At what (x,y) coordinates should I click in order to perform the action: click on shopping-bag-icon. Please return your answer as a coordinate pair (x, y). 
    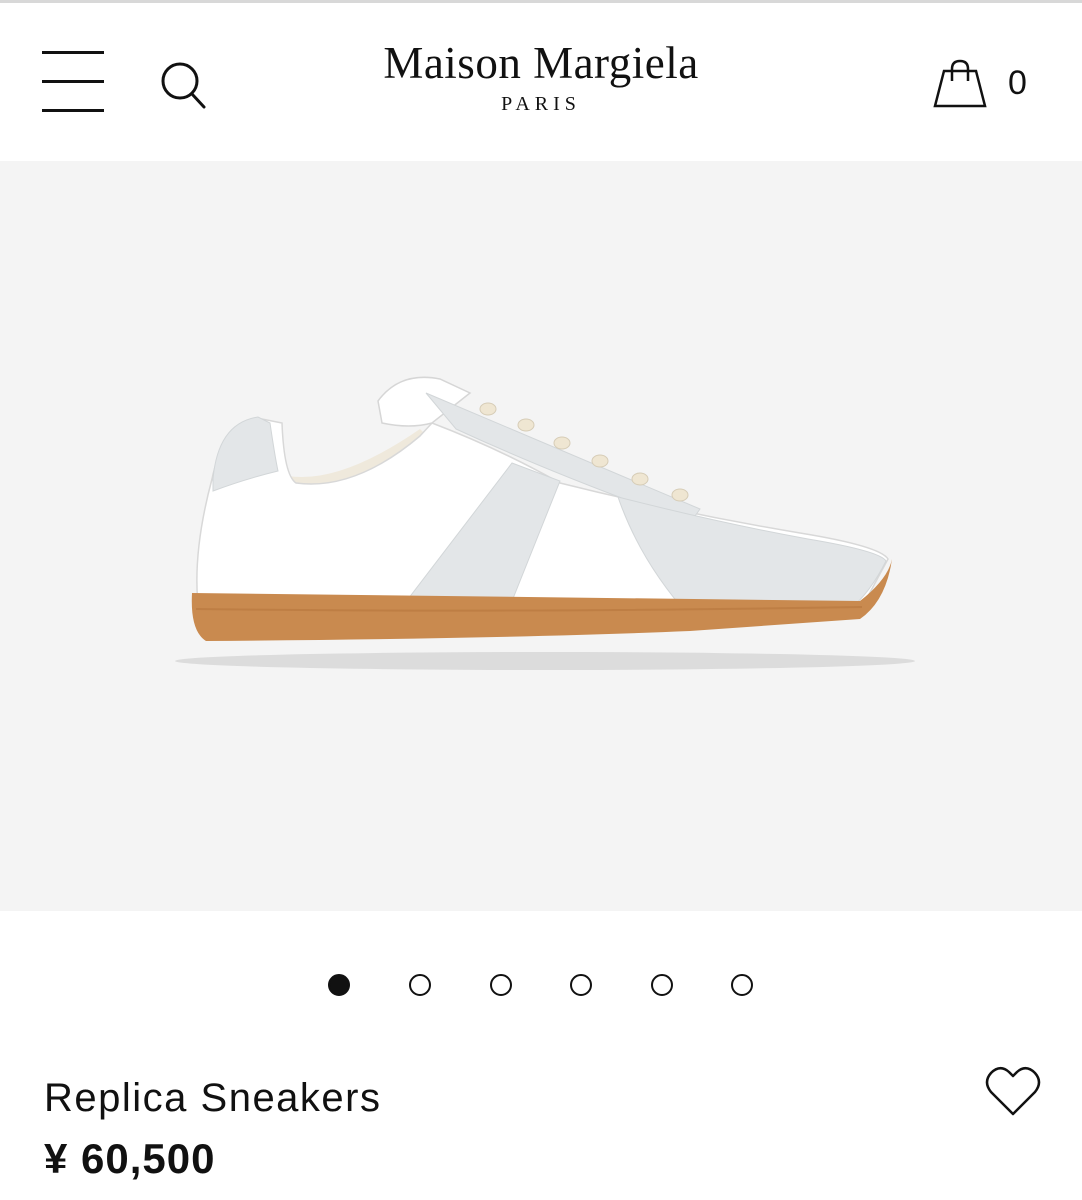
    Looking at the image, I should click on (960, 83).